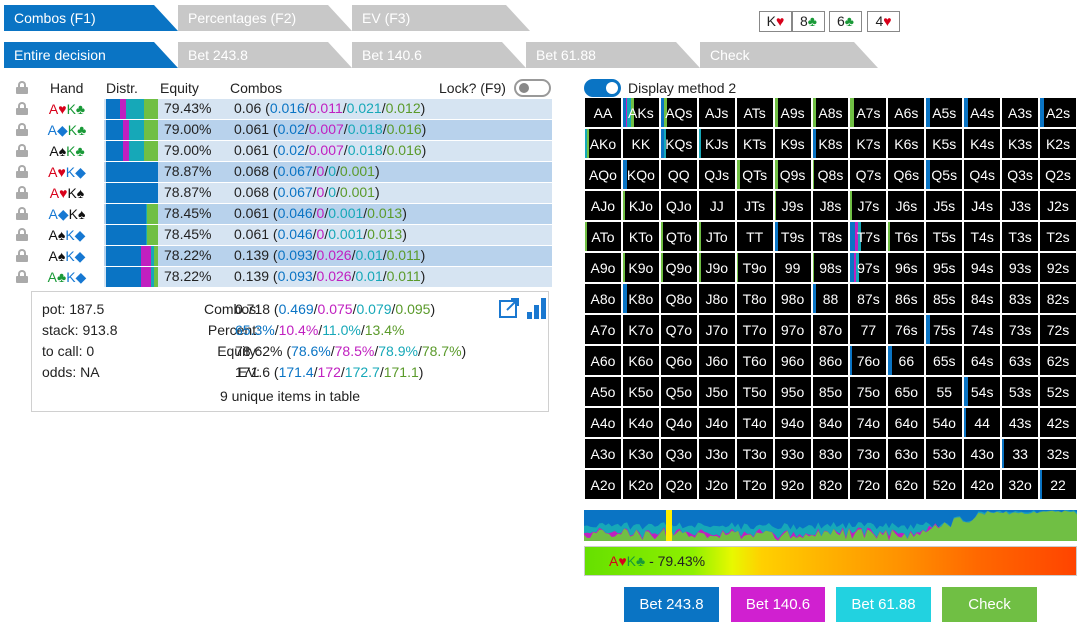 The width and height of the screenshot is (1082, 624). I want to click on range-cell-T9s: T9s, so click(792, 236).